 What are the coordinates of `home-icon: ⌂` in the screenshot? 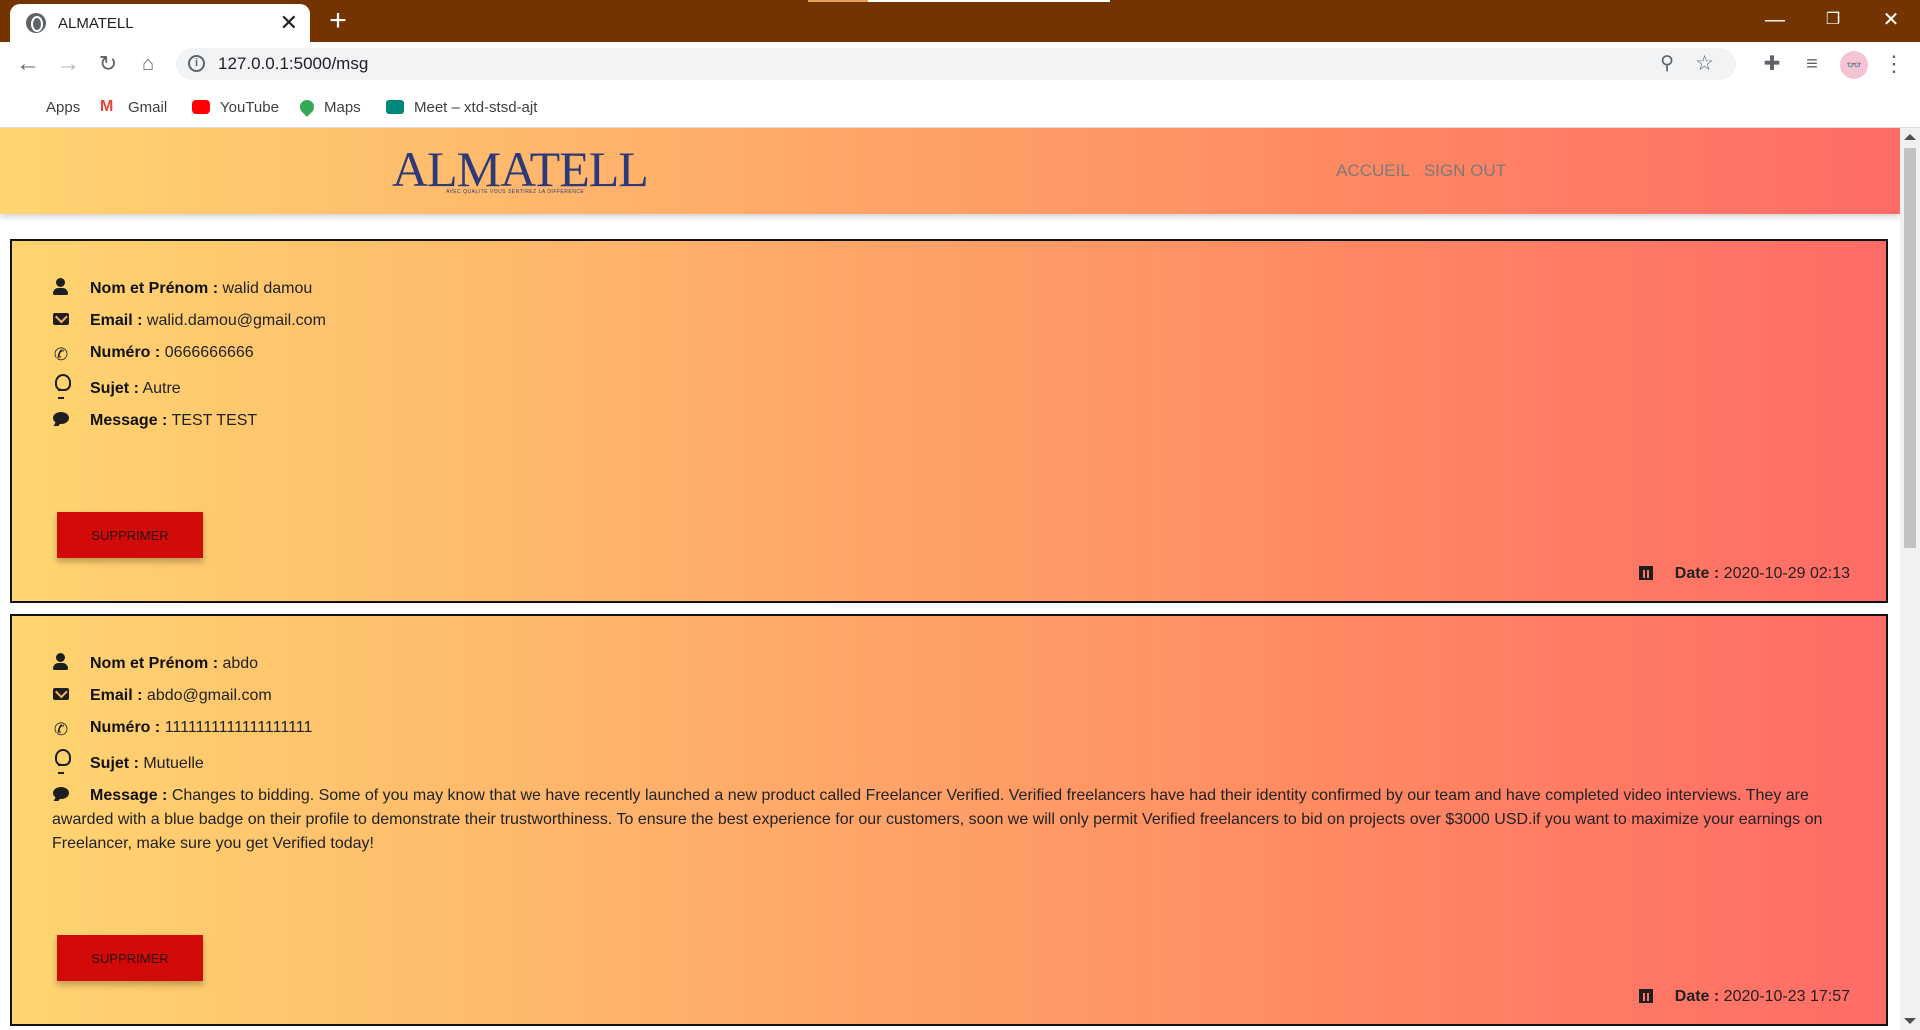 It's located at (148, 64).